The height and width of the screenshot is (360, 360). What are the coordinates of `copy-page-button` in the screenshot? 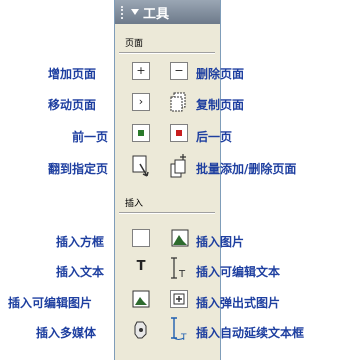 It's located at (179, 102).